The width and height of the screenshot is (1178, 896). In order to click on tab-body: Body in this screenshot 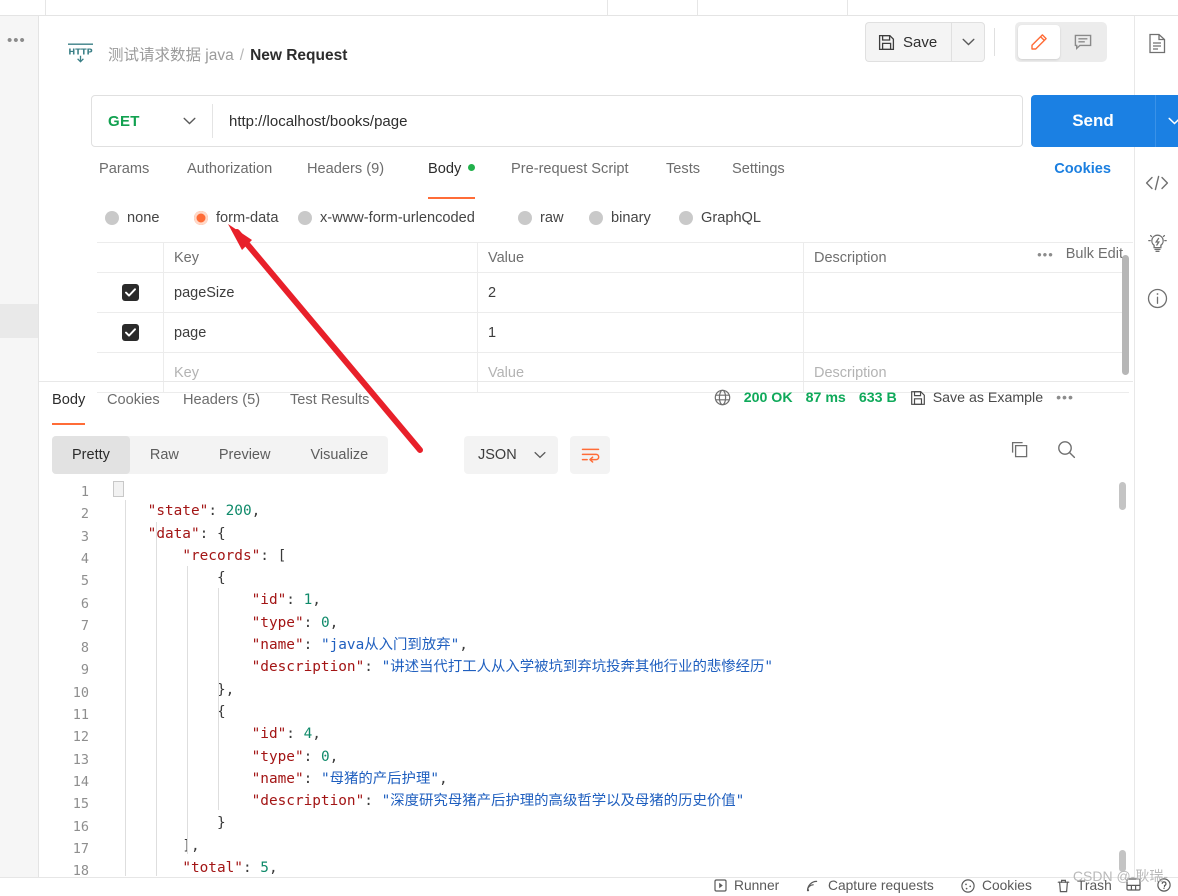, I will do `click(452, 180)`.